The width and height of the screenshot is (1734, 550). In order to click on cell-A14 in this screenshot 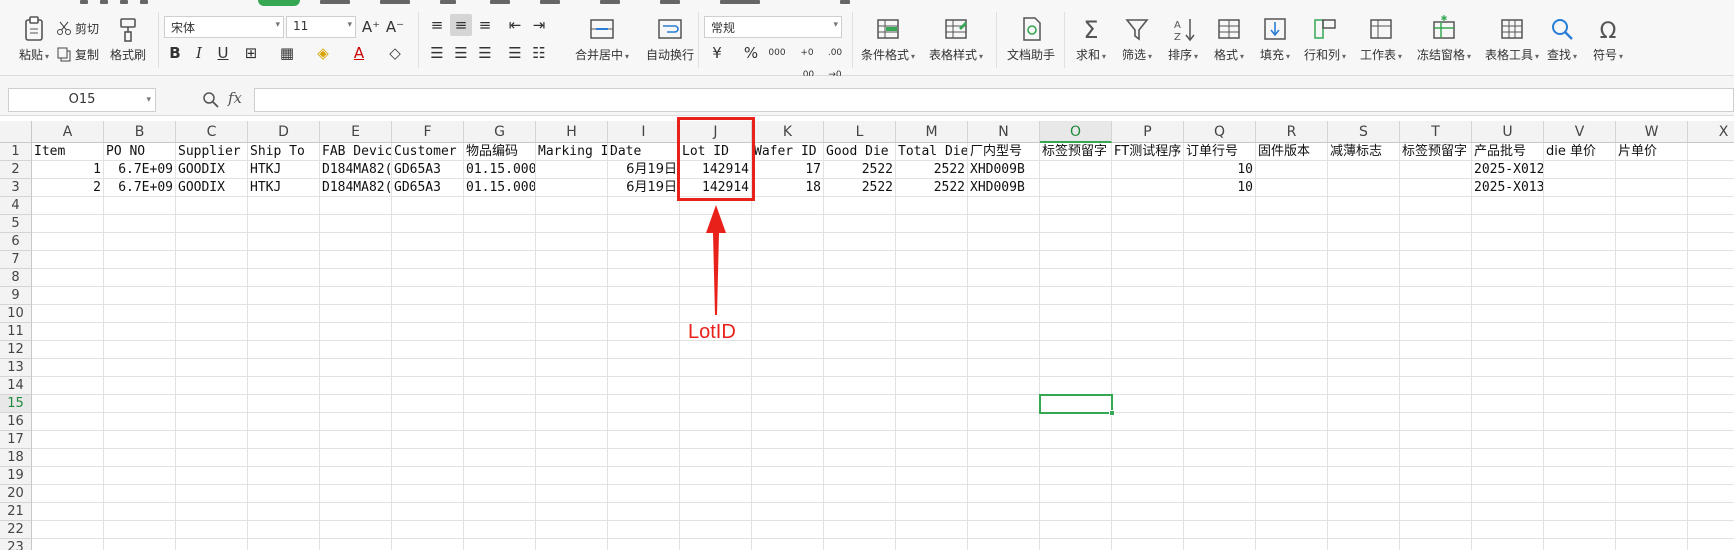, I will do `click(68, 386)`.